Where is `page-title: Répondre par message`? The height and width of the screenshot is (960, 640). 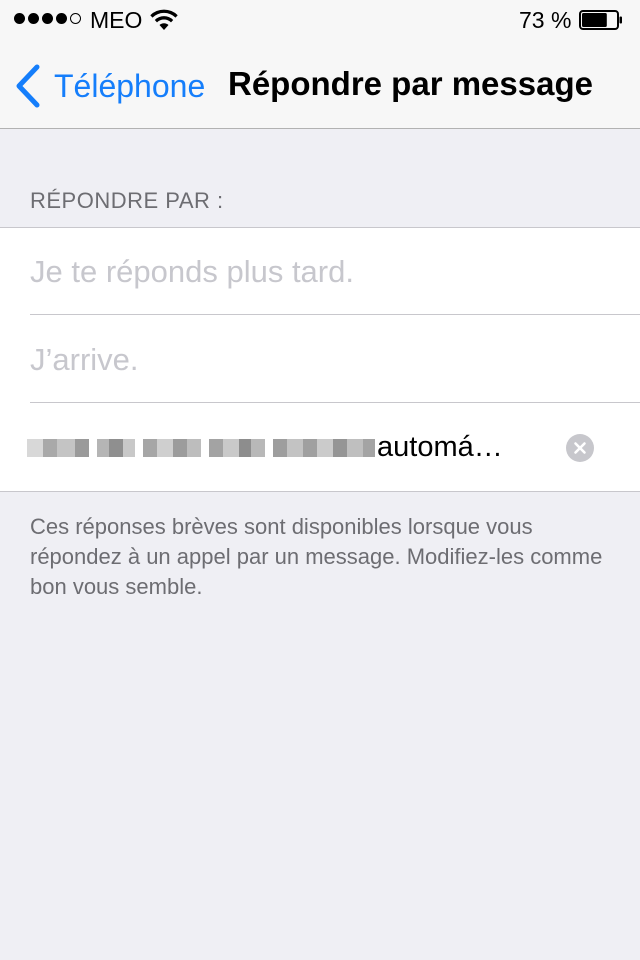 page-title: Répondre par message is located at coordinates (410, 83).